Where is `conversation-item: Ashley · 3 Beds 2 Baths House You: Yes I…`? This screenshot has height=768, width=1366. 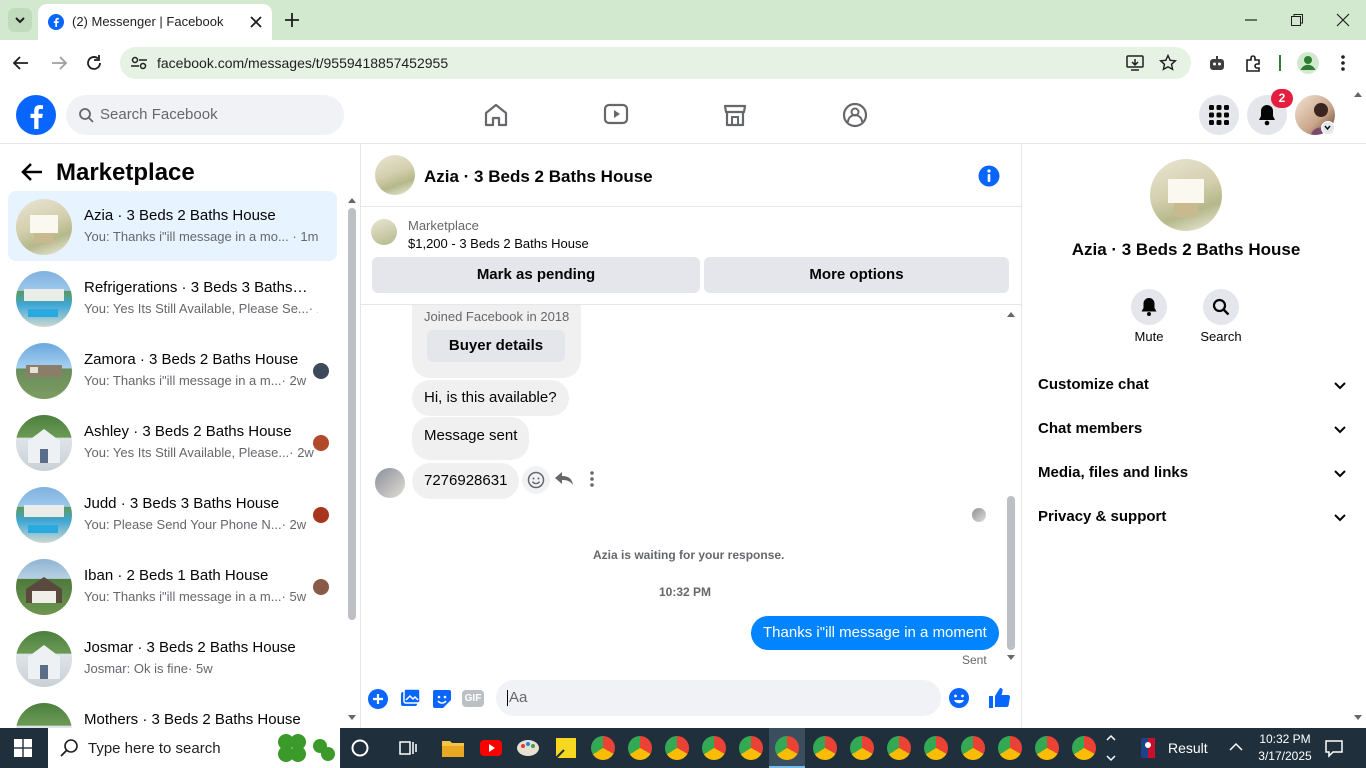 conversation-item: Ashley · 3 Beds 2 Baths House You: Yes I… is located at coordinates (172, 442).